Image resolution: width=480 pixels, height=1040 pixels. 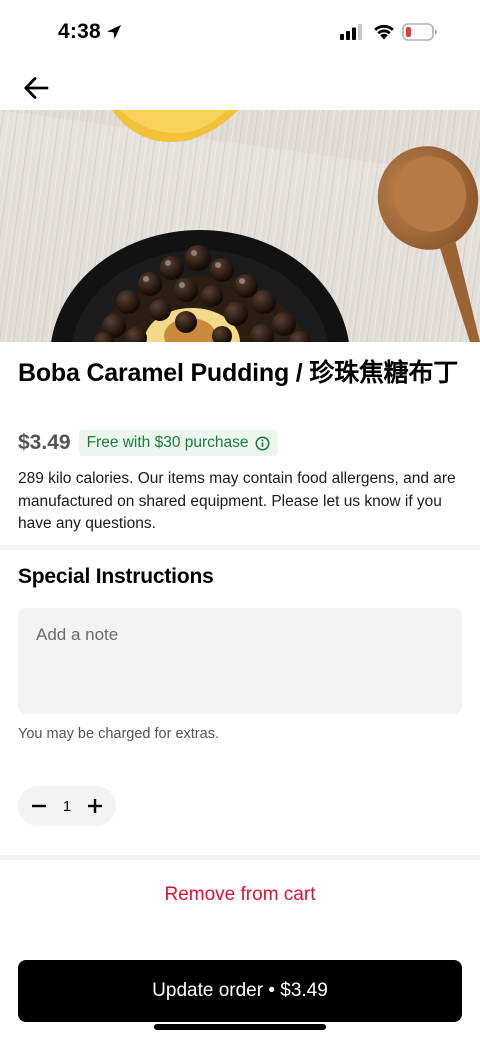 I want to click on back-button, so click(x=36, y=88).